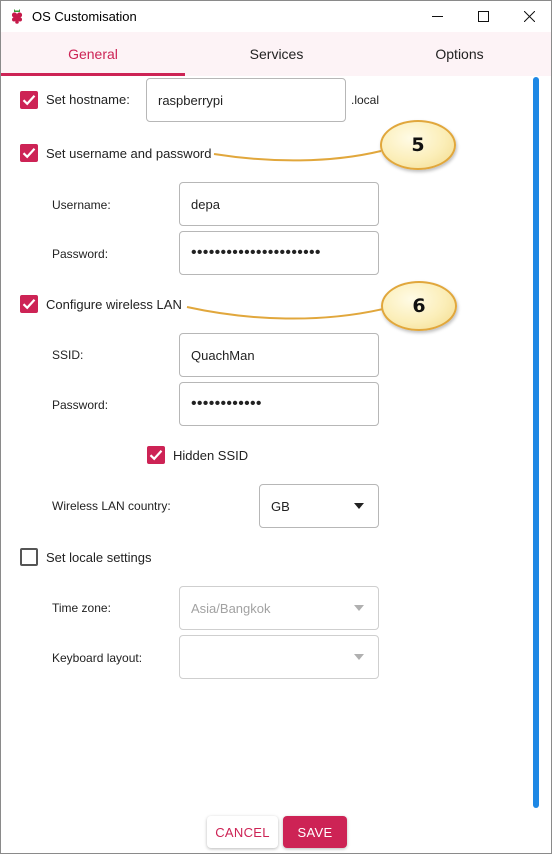  What do you see at coordinates (242, 832) in the screenshot?
I see `cancel-button: CANCEL` at bounding box center [242, 832].